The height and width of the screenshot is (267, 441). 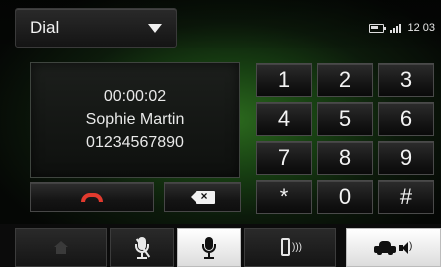 What do you see at coordinates (406, 119) in the screenshot?
I see `key-6: 6` at bounding box center [406, 119].